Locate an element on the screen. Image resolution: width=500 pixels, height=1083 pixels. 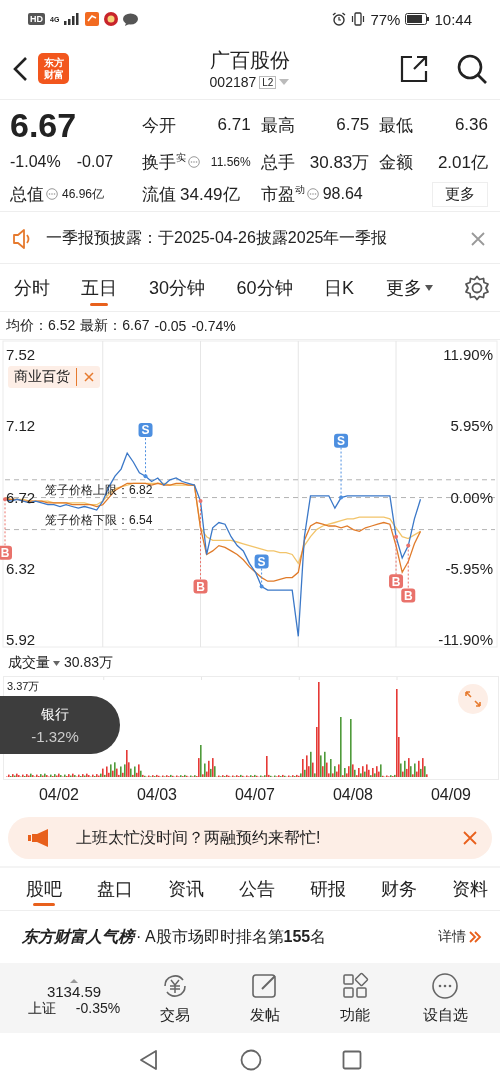
current-price: 6.67 is located at coordinates (44, 125).